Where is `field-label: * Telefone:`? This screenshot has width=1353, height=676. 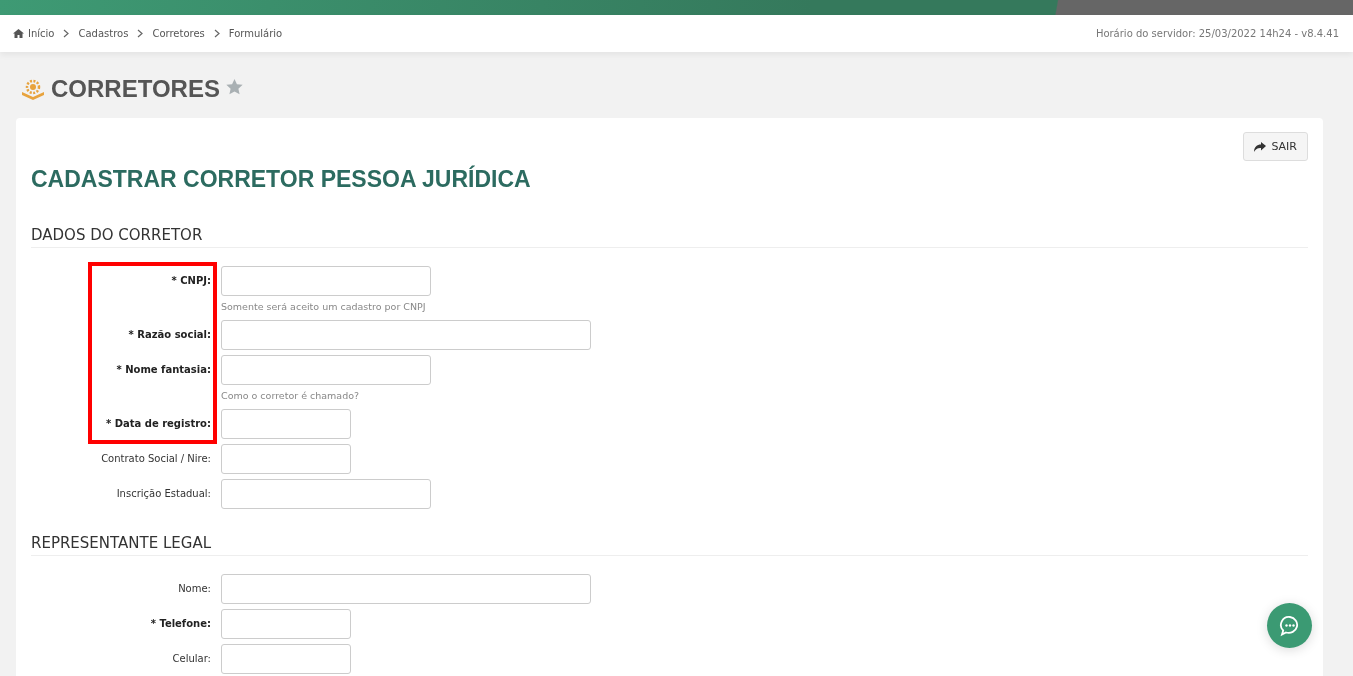
field-label: * Telefone: is located at coordinates (180, 623).